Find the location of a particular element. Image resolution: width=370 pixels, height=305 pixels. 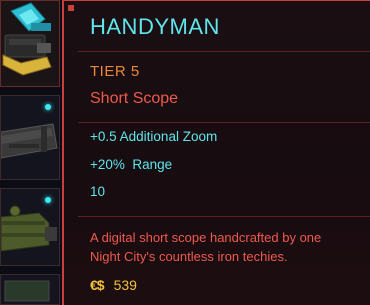

item-price: €$ 539 is located at coordinates (113, 285).